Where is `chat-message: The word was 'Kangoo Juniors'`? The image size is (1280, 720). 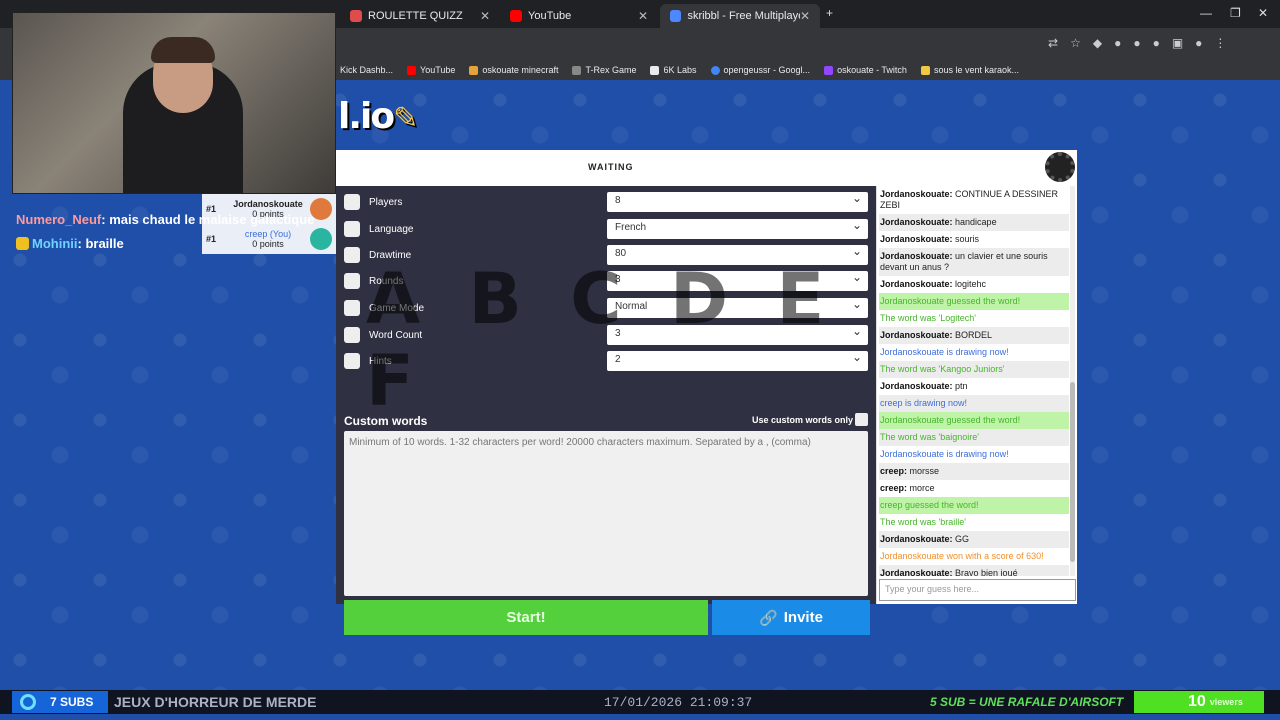
chat-message: The word was 'Kangoo Juniors' is located at coordinates (974, 369).